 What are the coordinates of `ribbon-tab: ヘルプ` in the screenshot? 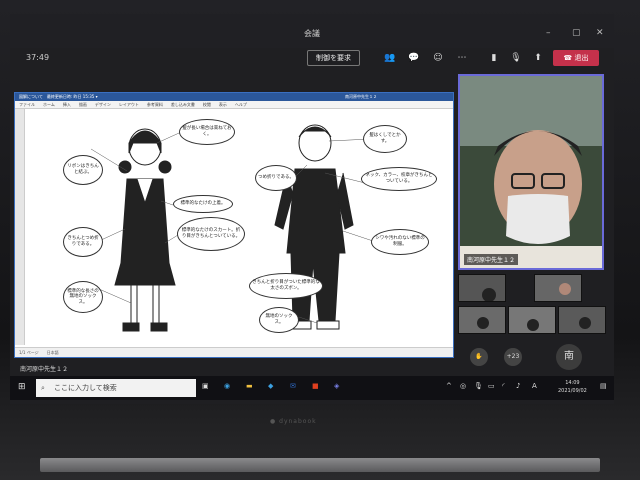 It's located at (241, 104).